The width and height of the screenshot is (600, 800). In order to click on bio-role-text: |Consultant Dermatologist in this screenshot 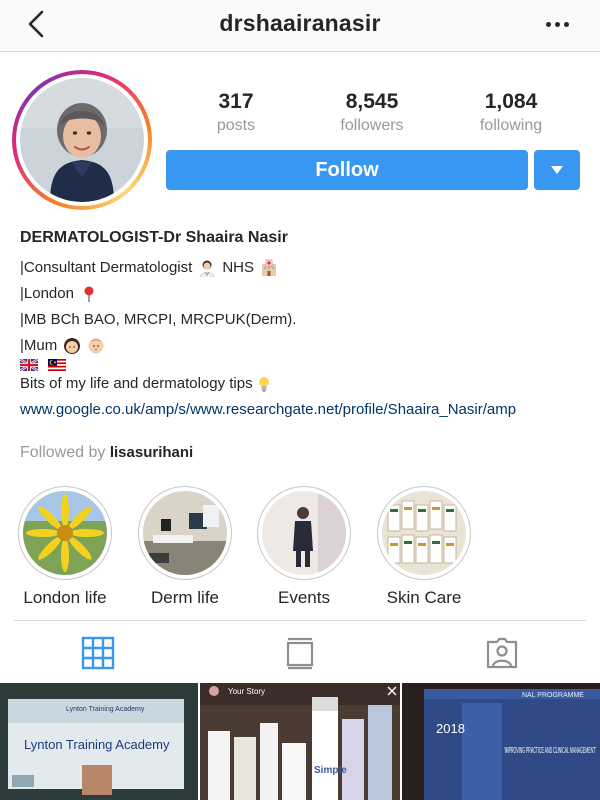, I will do `click(106, 267)`.